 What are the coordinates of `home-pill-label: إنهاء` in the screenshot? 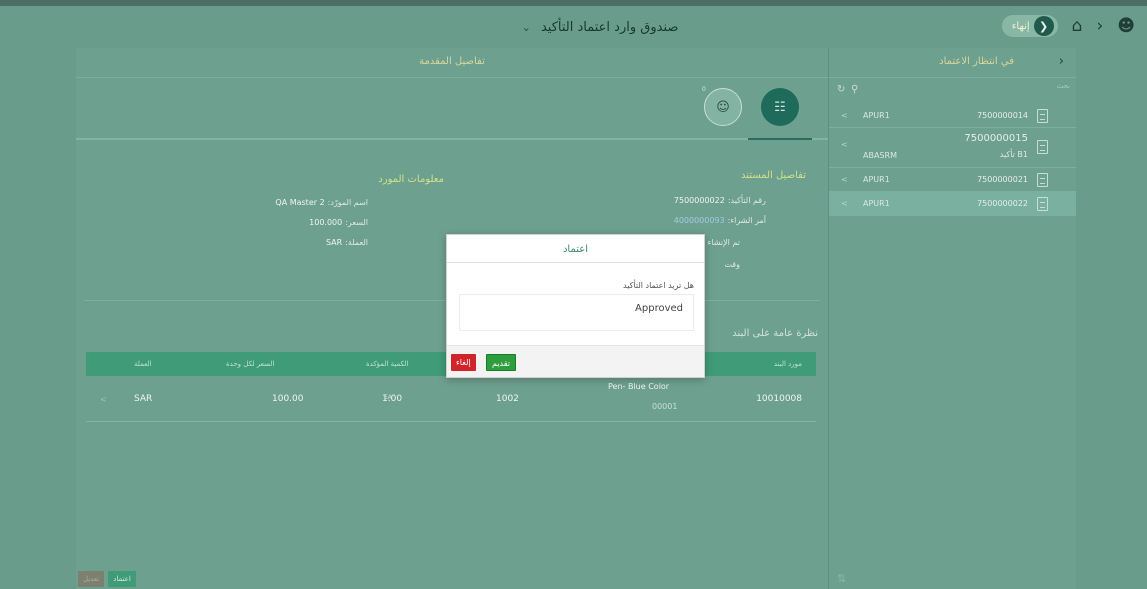 It's located at (1020, 26).